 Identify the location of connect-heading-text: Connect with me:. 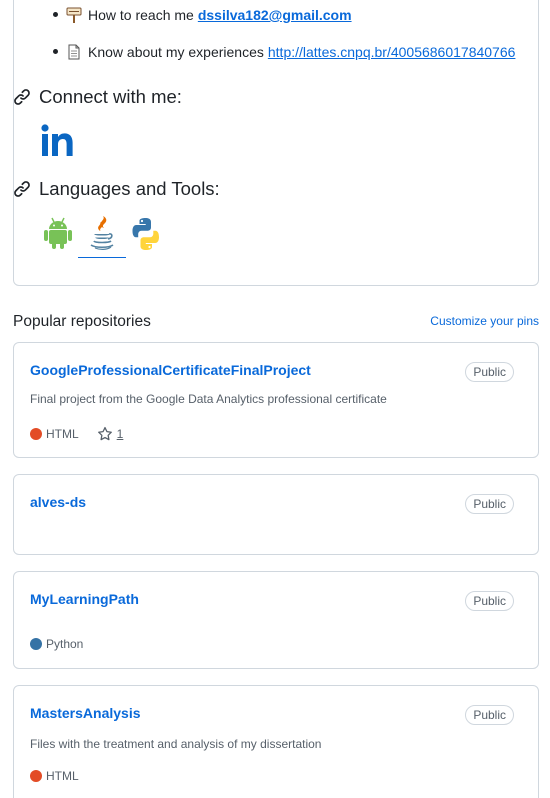
(110, 96).